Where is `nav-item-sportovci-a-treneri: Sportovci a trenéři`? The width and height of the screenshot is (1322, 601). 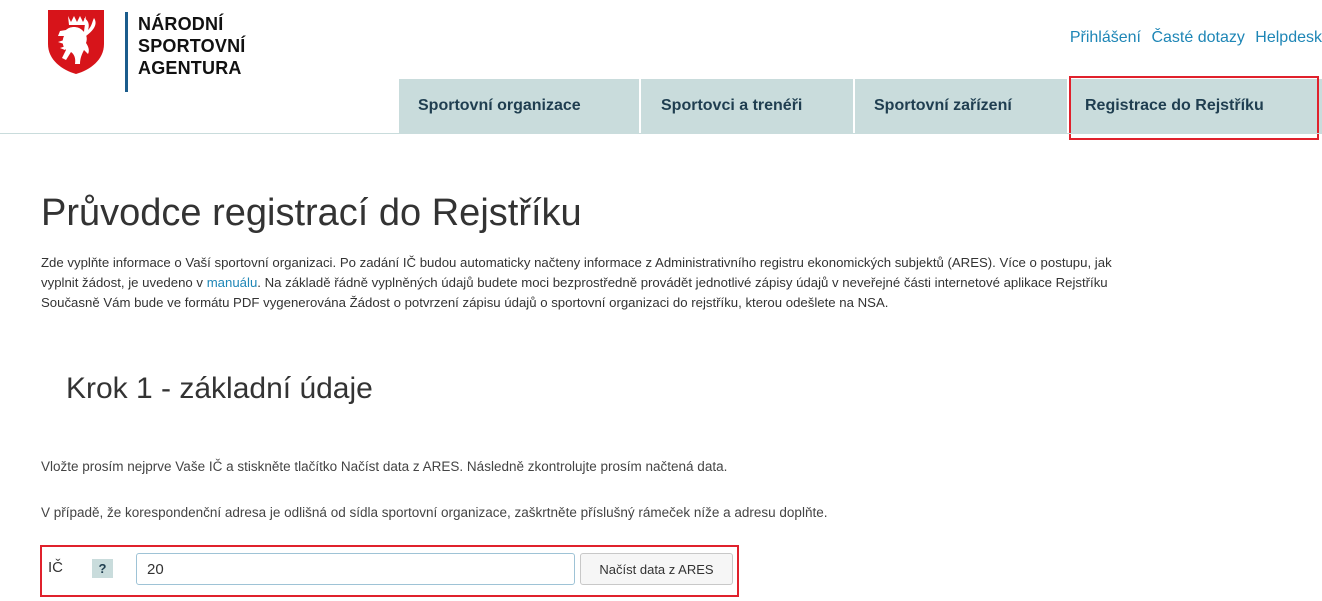 nav-item-sportovci-a-treneri: Sportovci a trenéři is located at coordinates (731, 106).